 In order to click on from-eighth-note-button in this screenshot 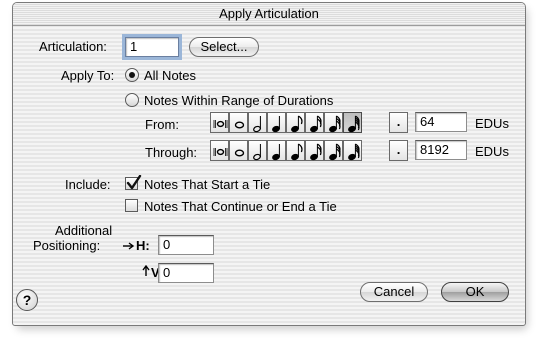, I will do `click(295, 122)`.